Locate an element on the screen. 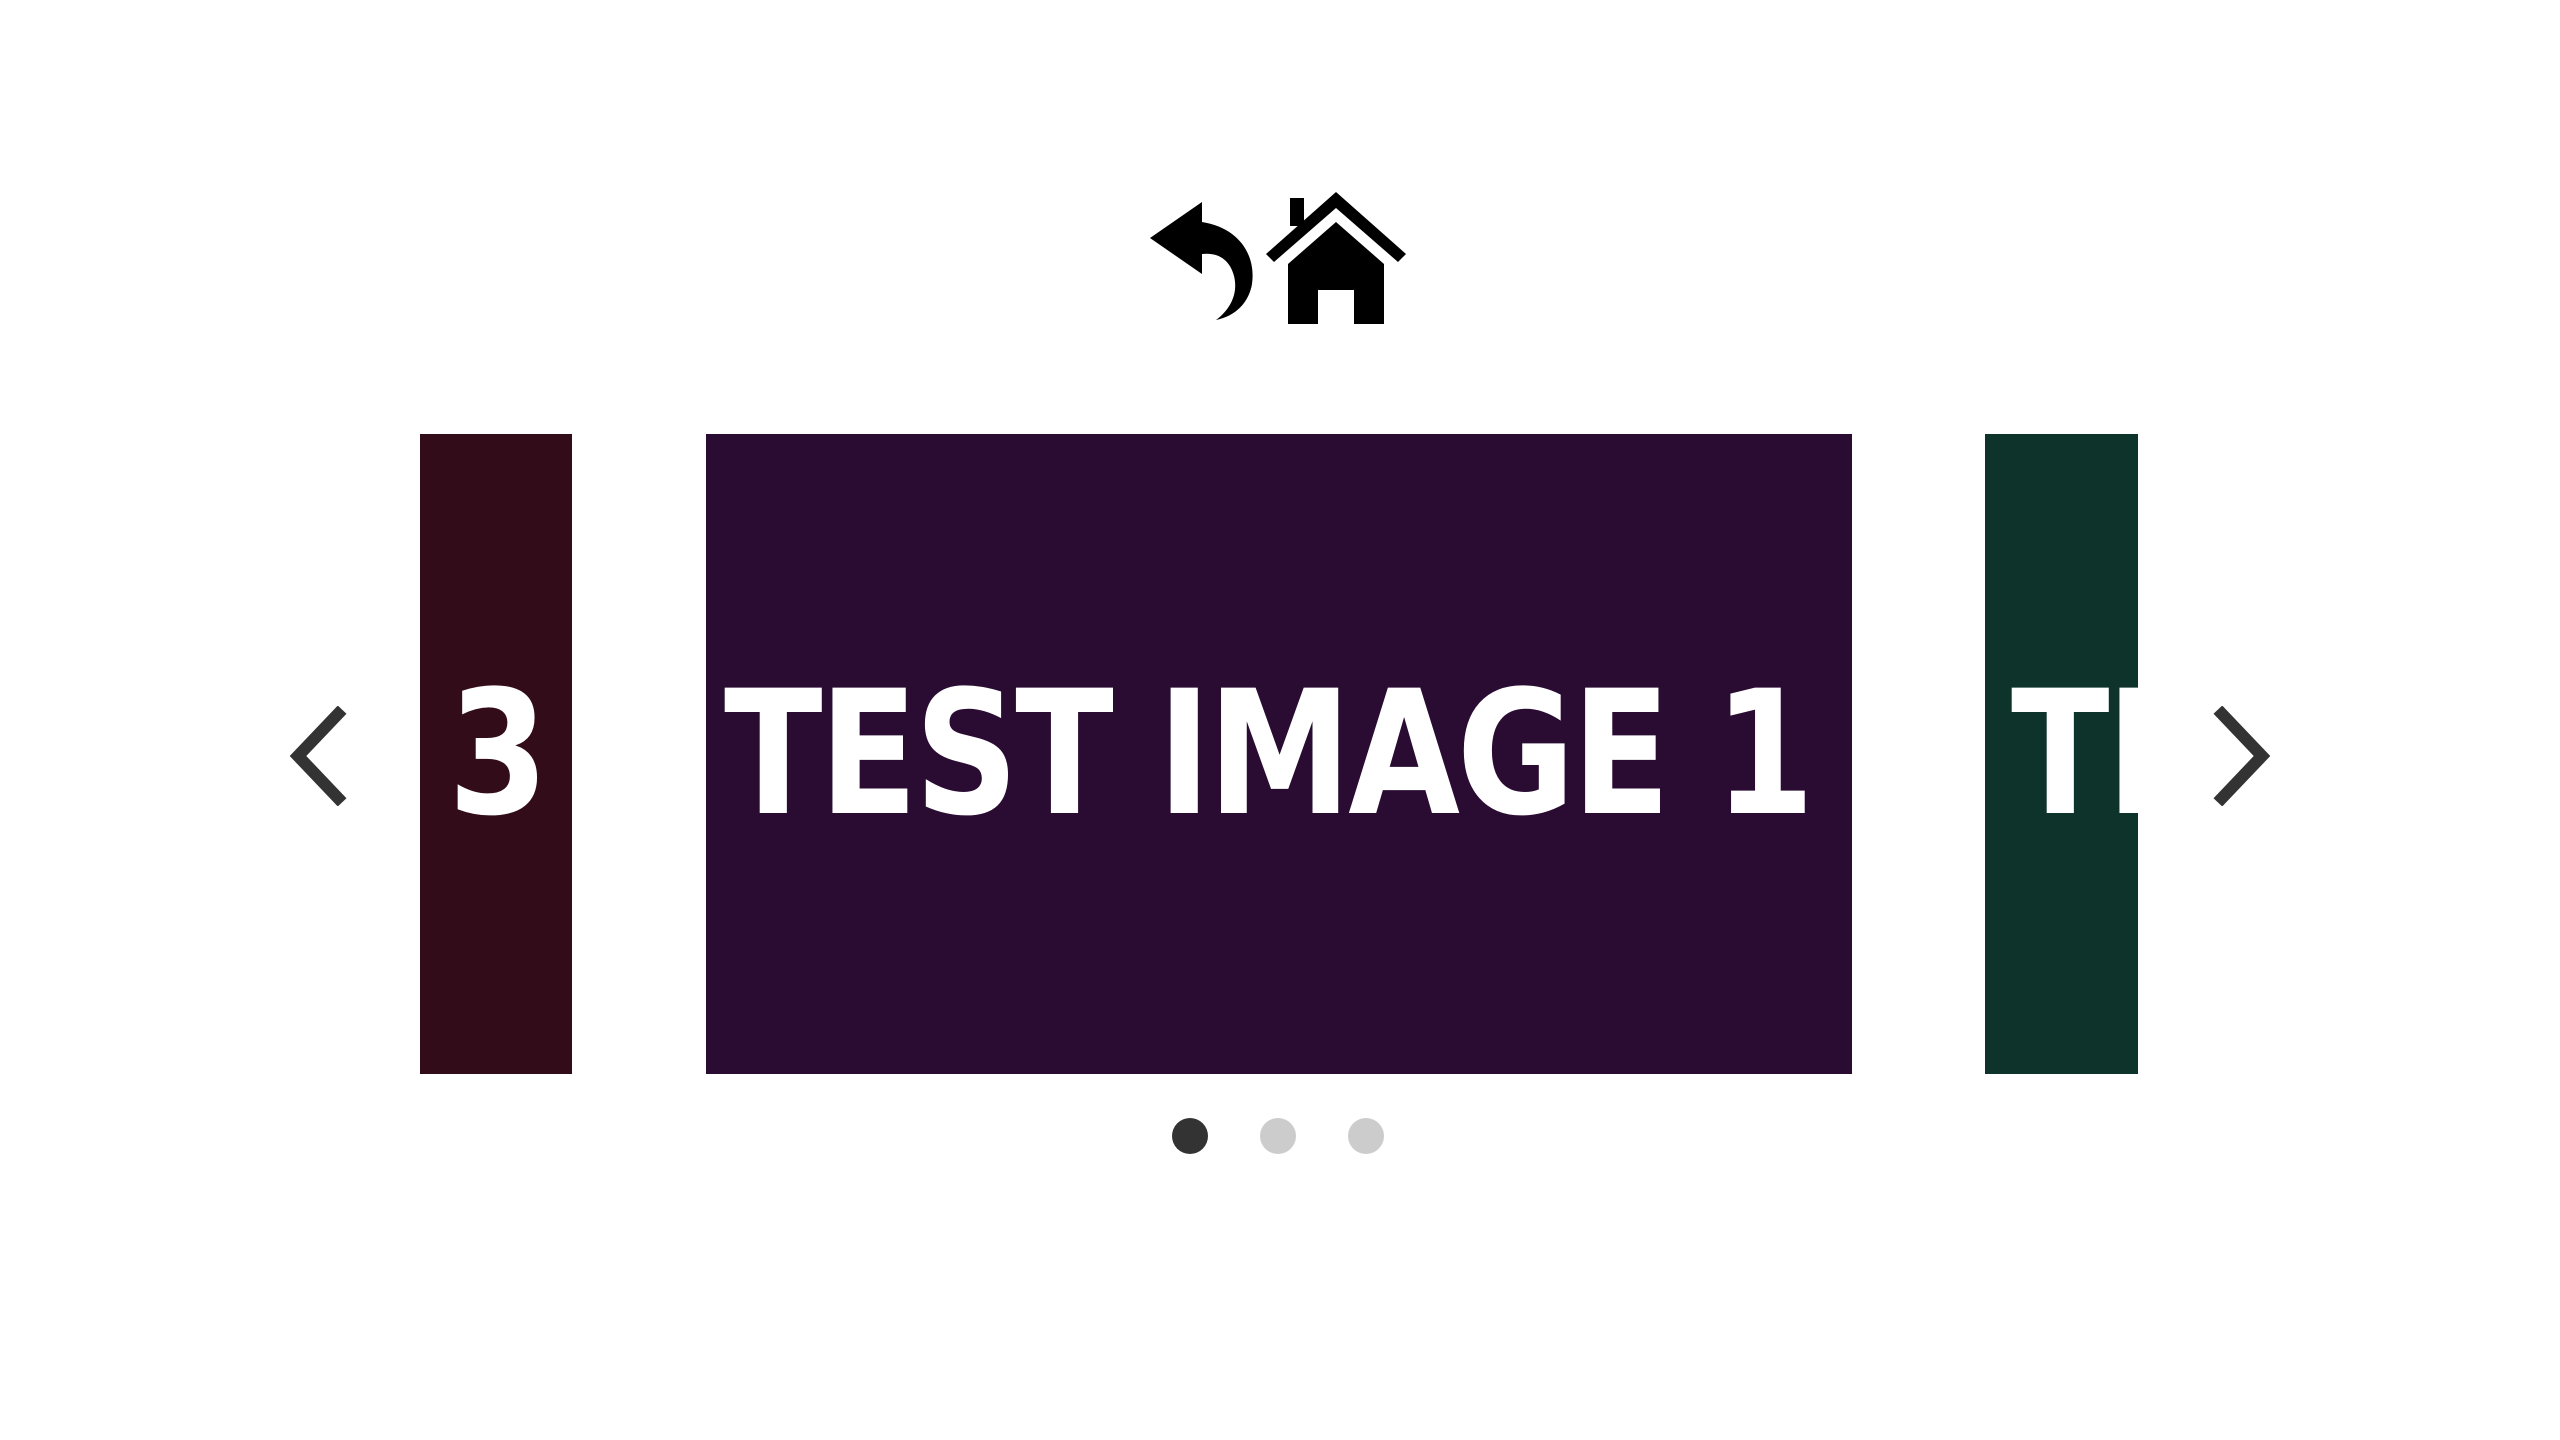 Image resolution: width=2560 pixels, height=1440 pixels. chevron-right-icon is located at coordinates (2242, 756).